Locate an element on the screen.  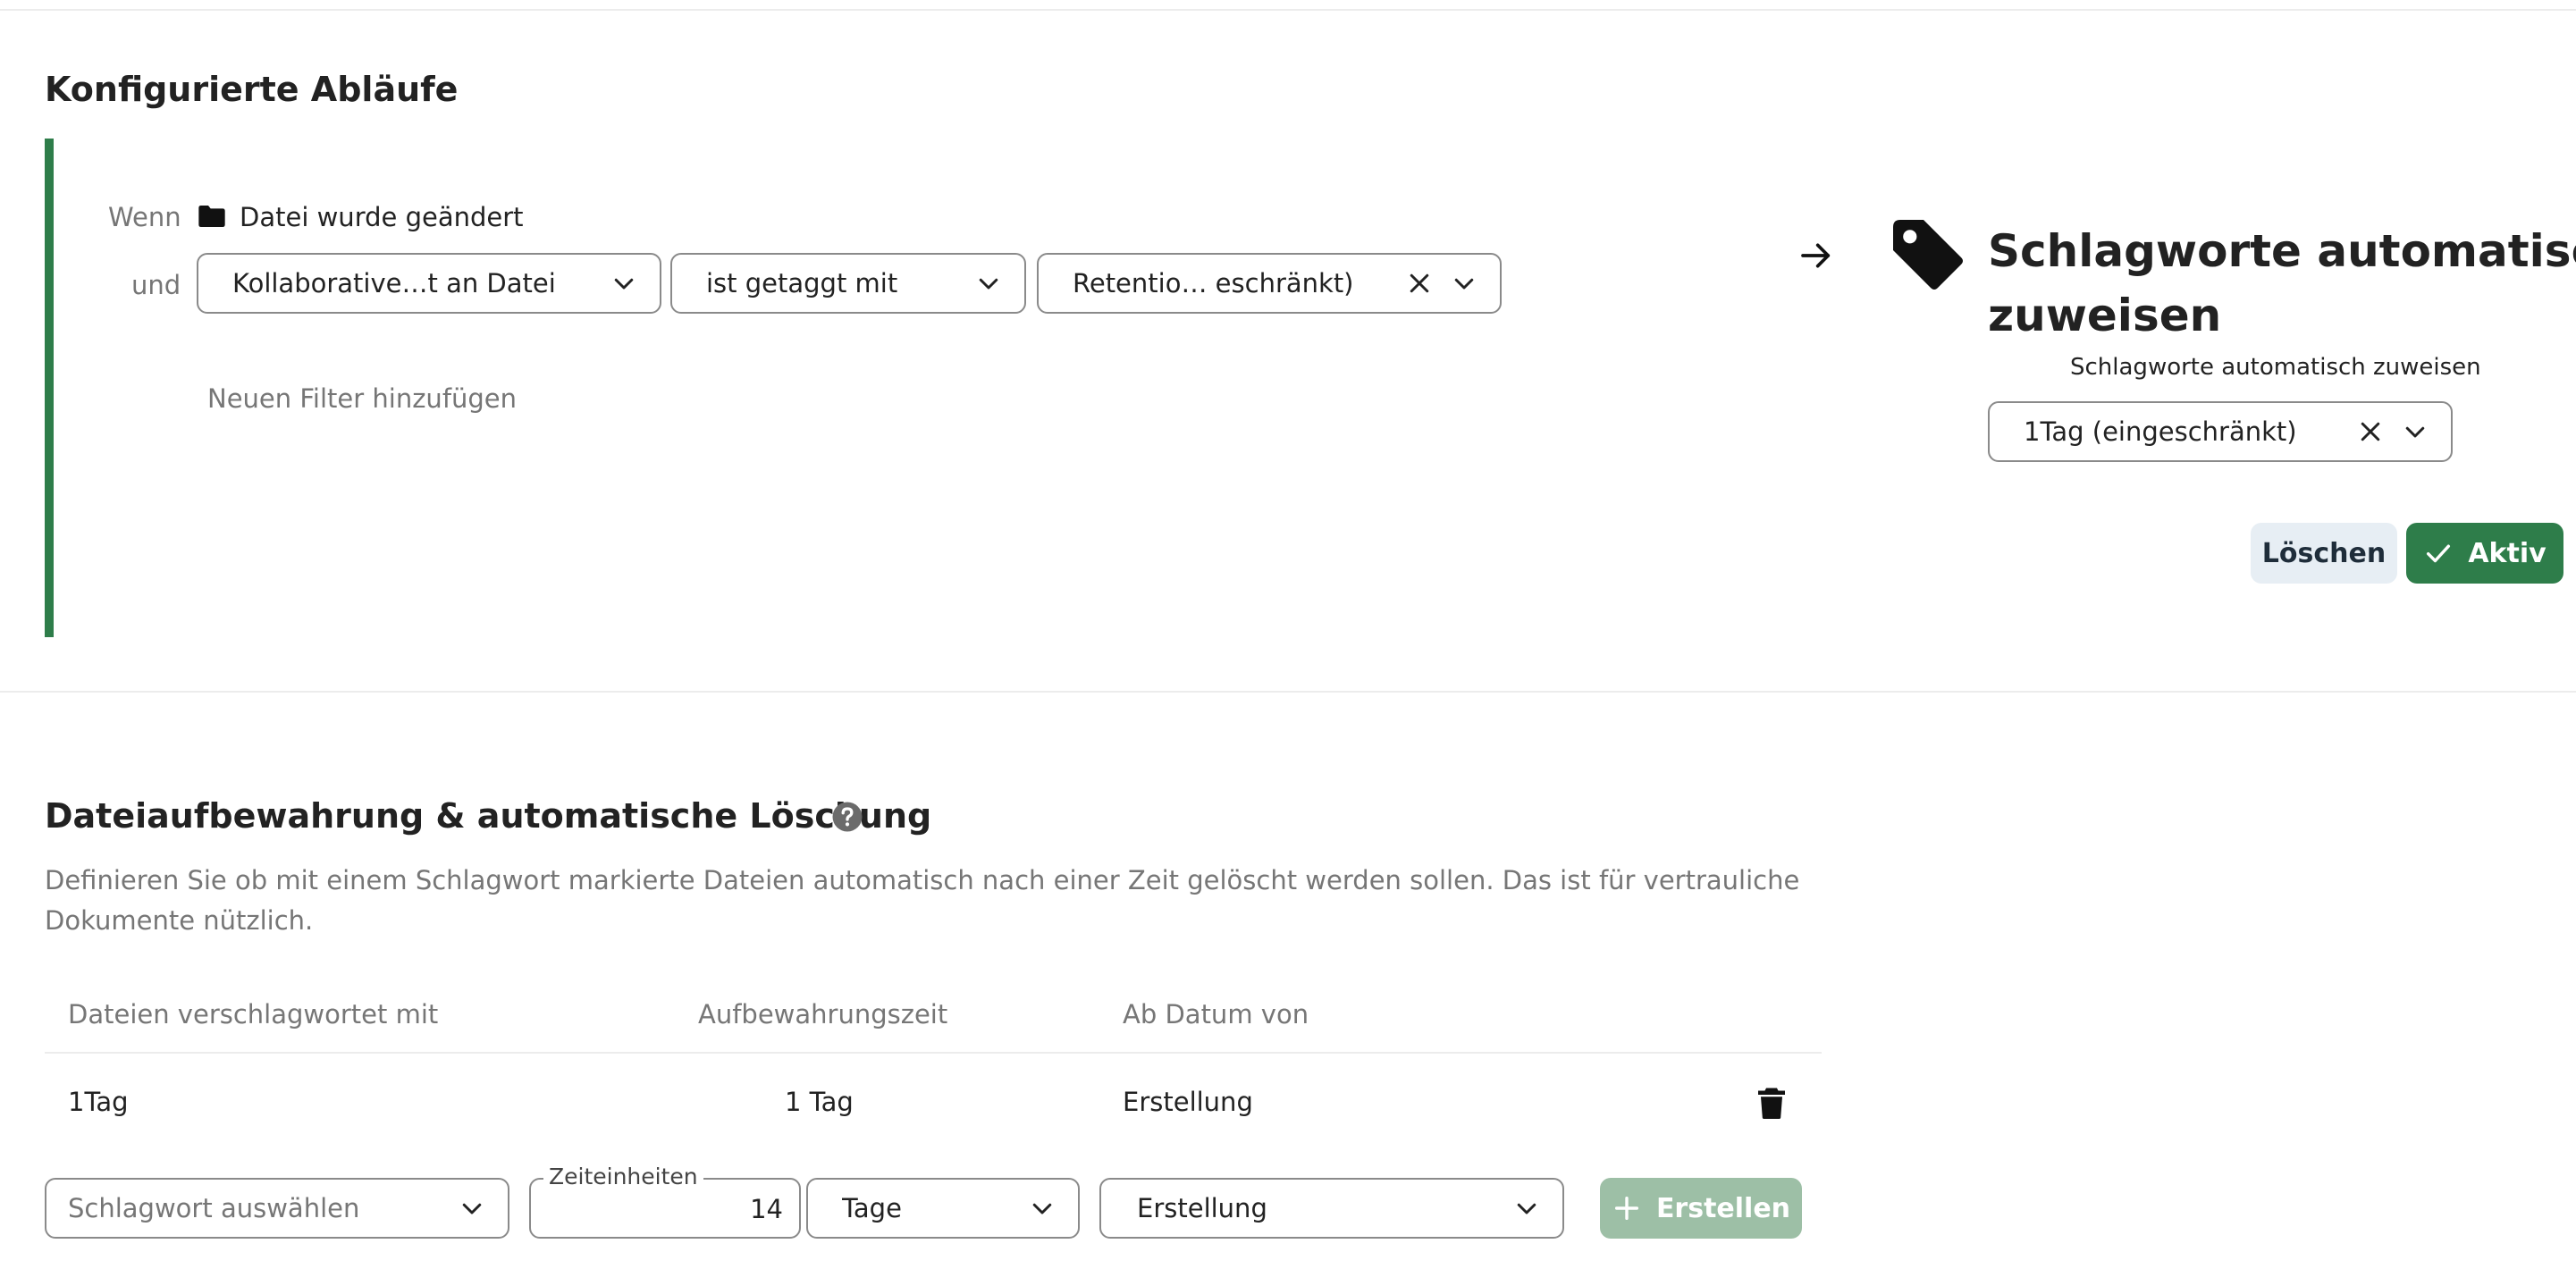
top-divider is located at coordinates (1288, 10).